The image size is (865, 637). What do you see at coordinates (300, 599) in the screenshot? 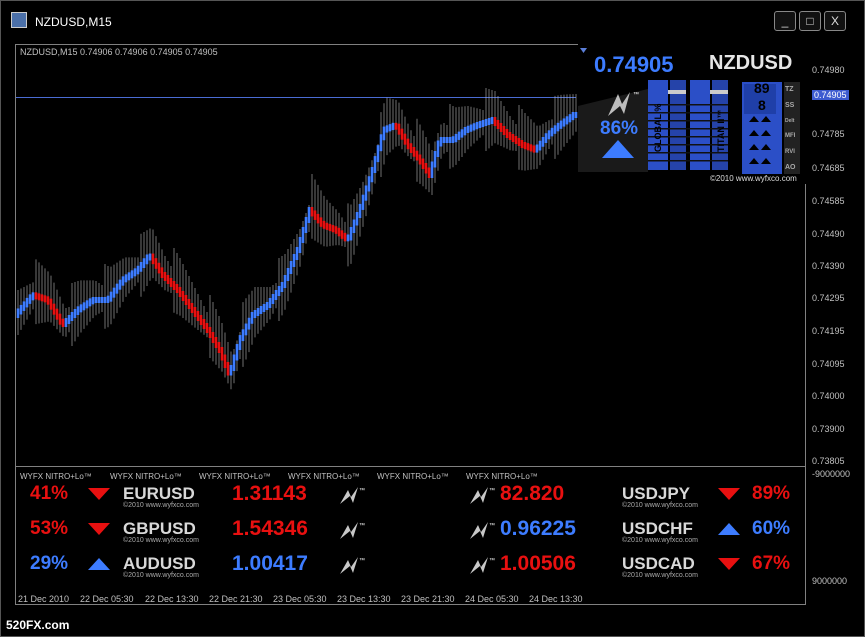
I see `time-label: 23 Dec 05:30` at bounding box center [300, 599].